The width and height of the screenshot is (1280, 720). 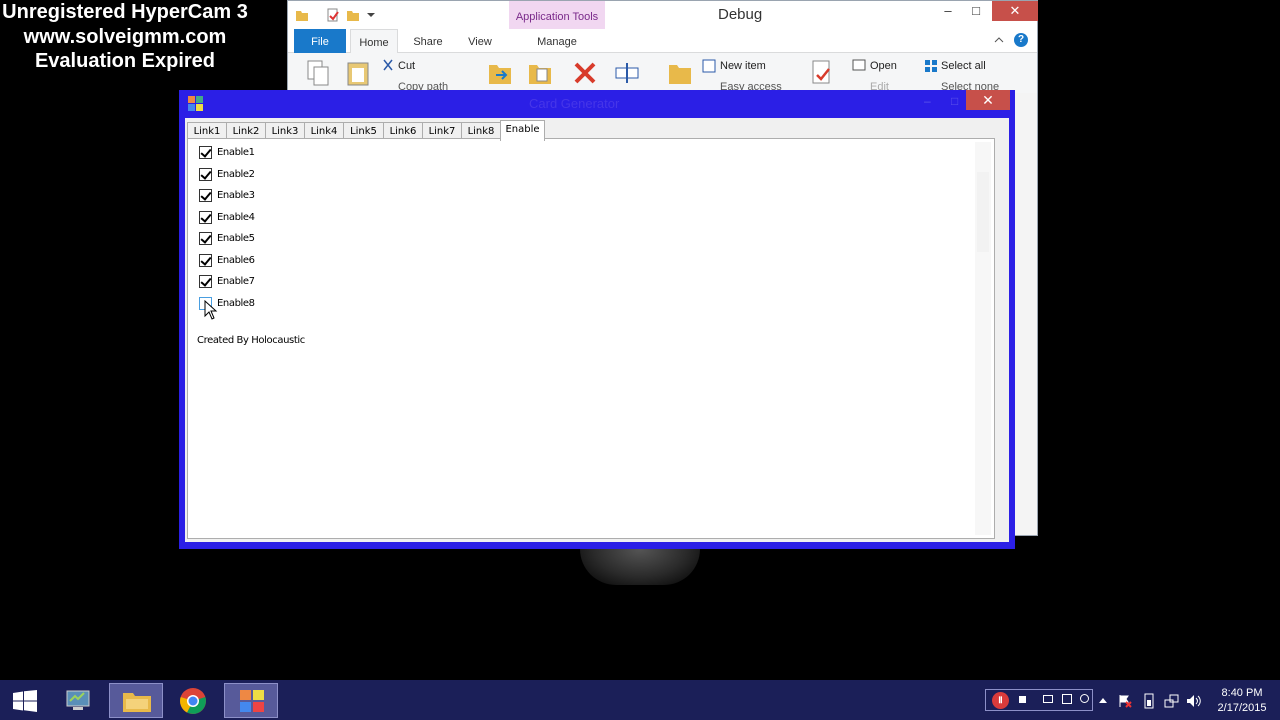 I want to click on tab-home: Home, so click(x=374, y=41).